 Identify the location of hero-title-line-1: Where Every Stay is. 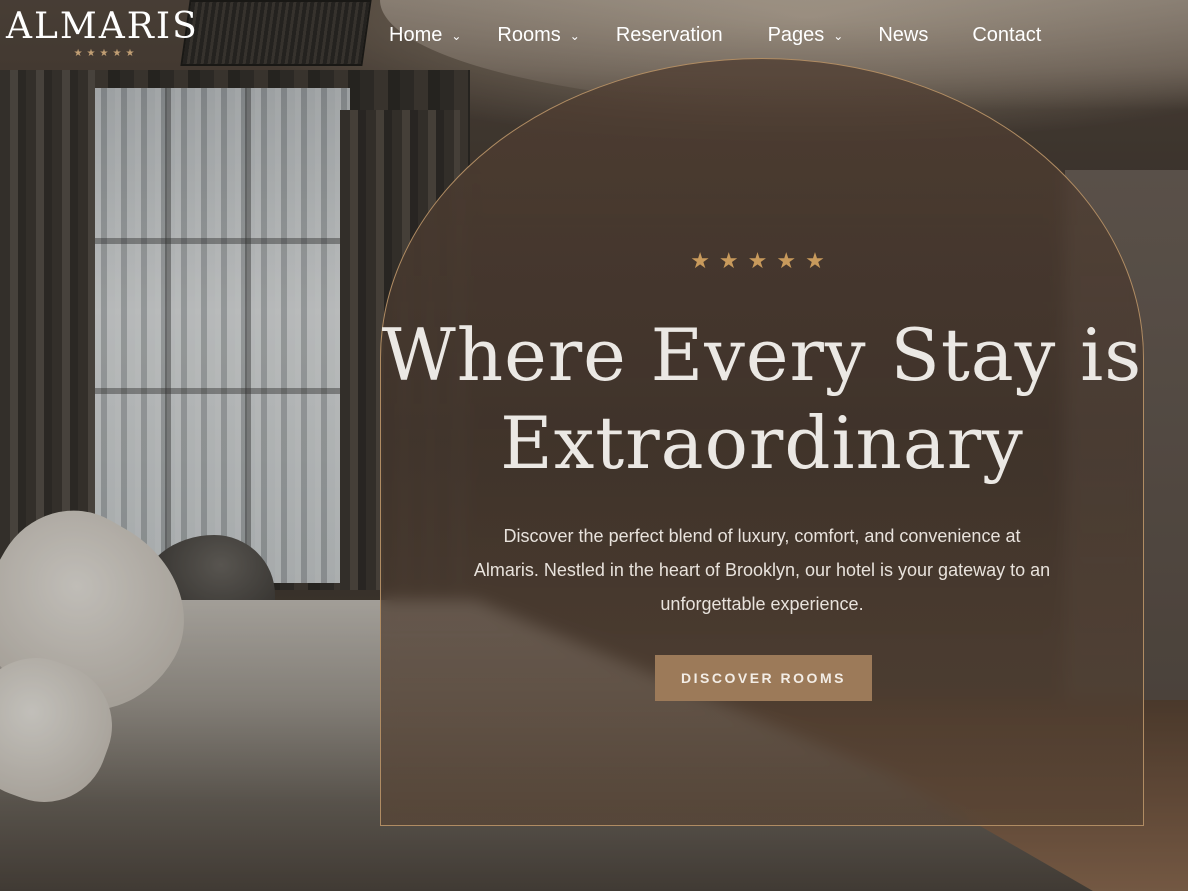
(762, 355).